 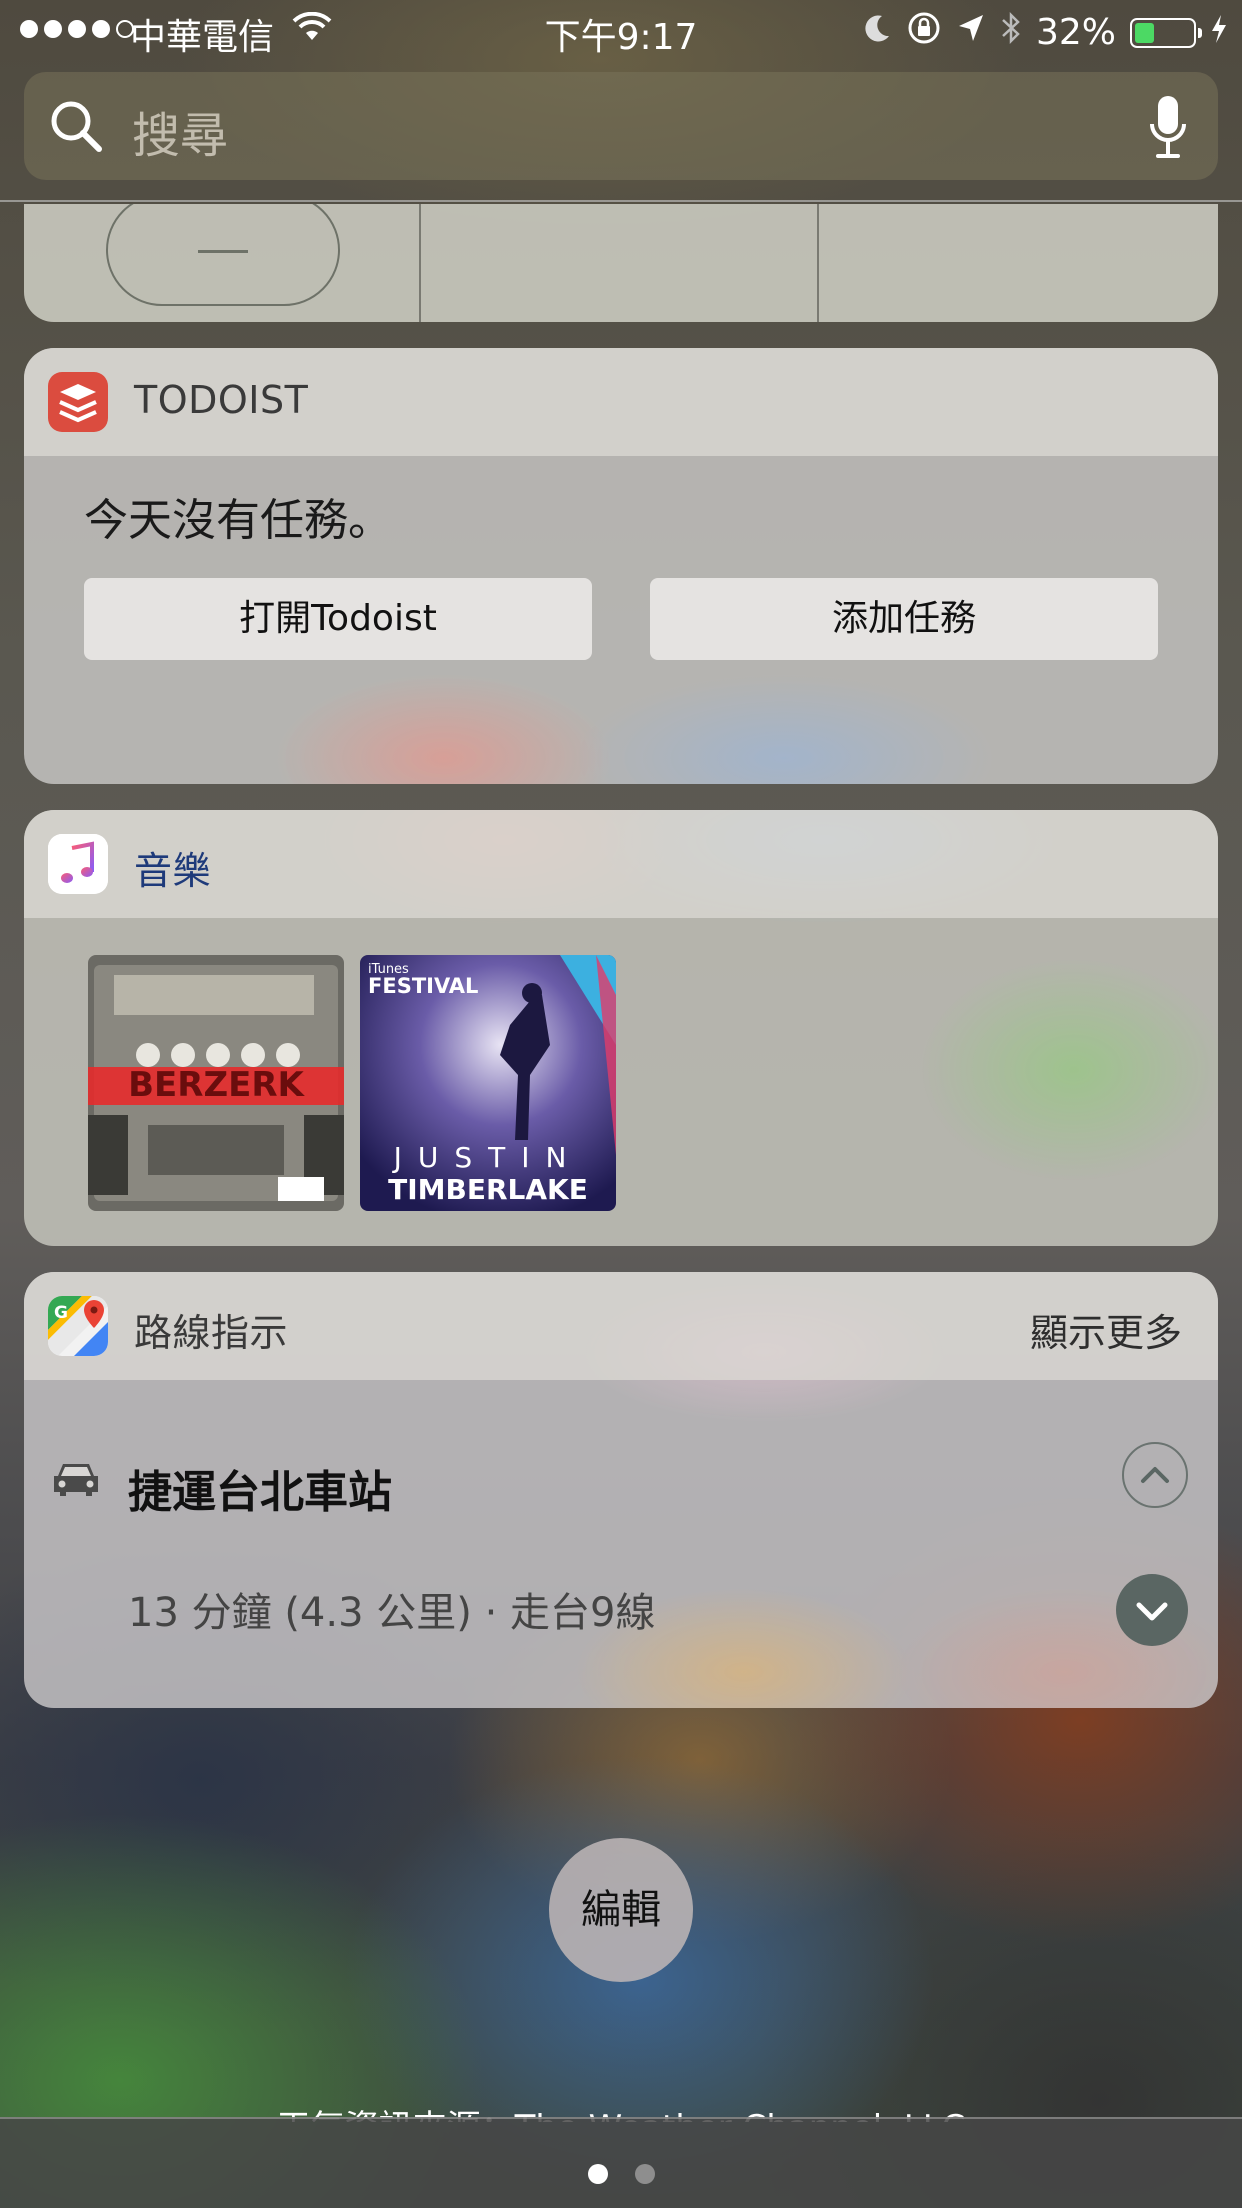 I want to click on todoist-app-icon, so click(x=78, y=402).